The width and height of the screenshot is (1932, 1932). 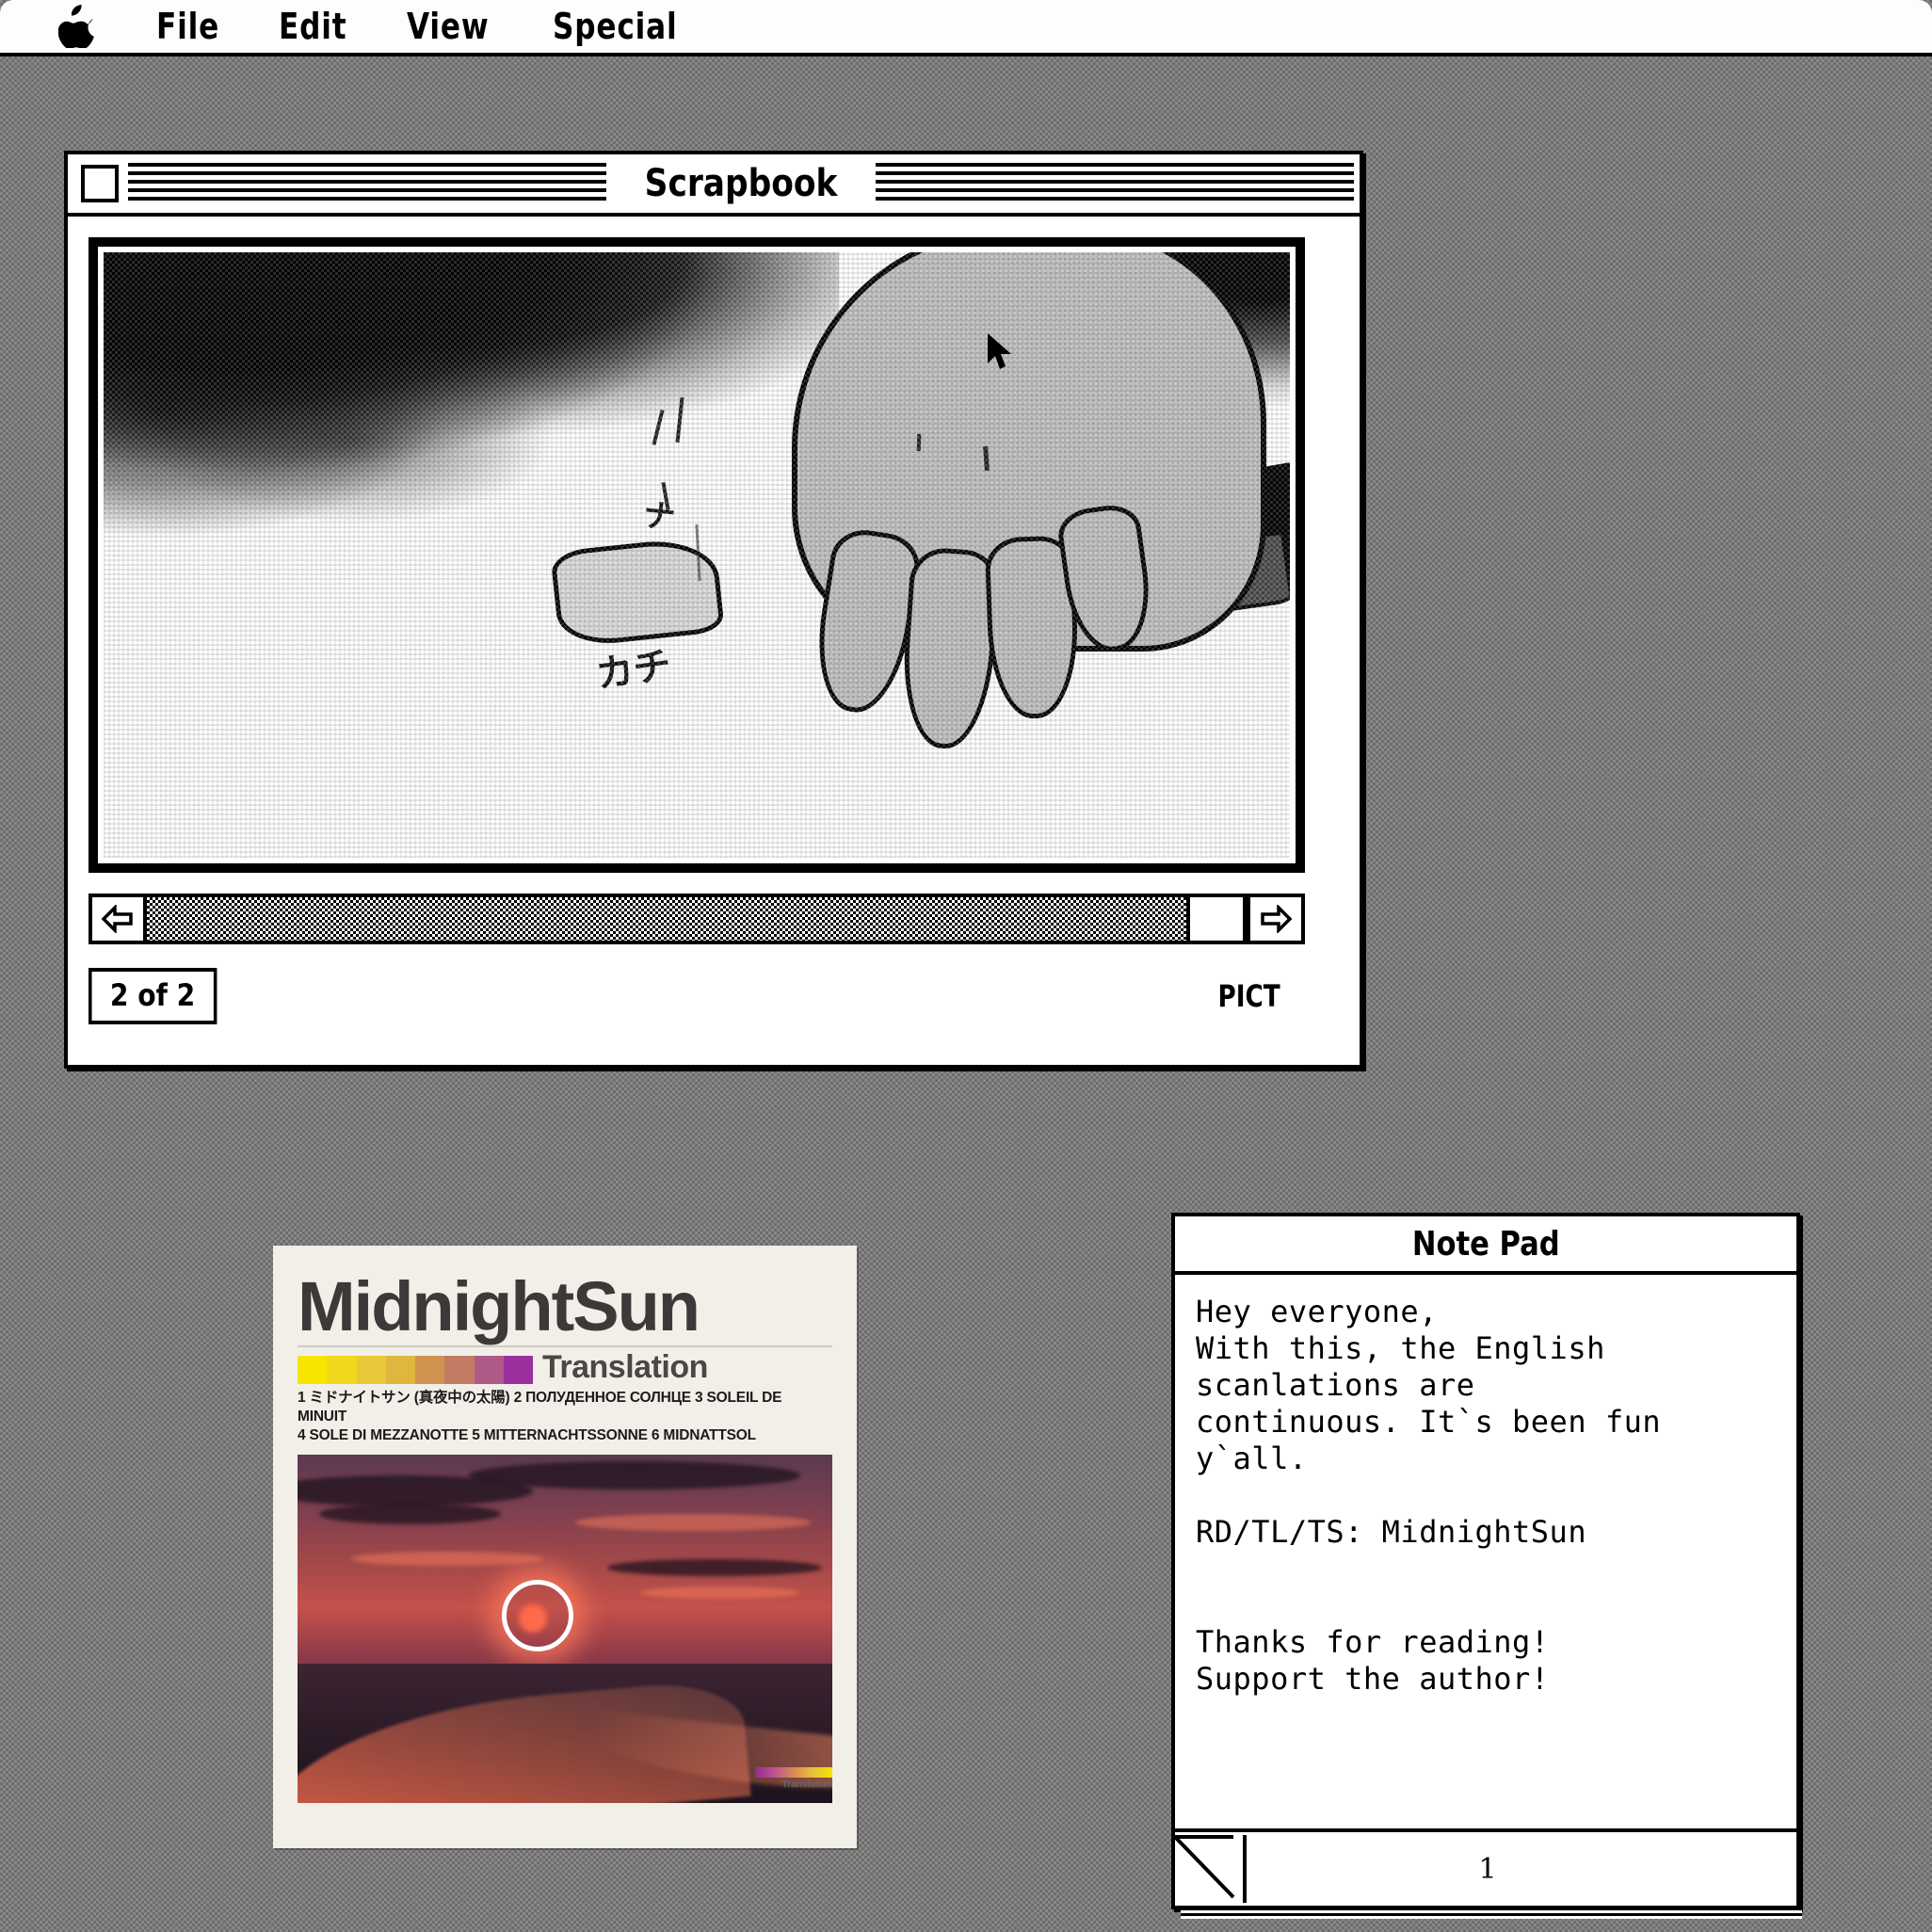 What do you see at coordinates (187, 26) in the screenshot?
I see `menu-item-file: File` at bounding box center [187, 26].